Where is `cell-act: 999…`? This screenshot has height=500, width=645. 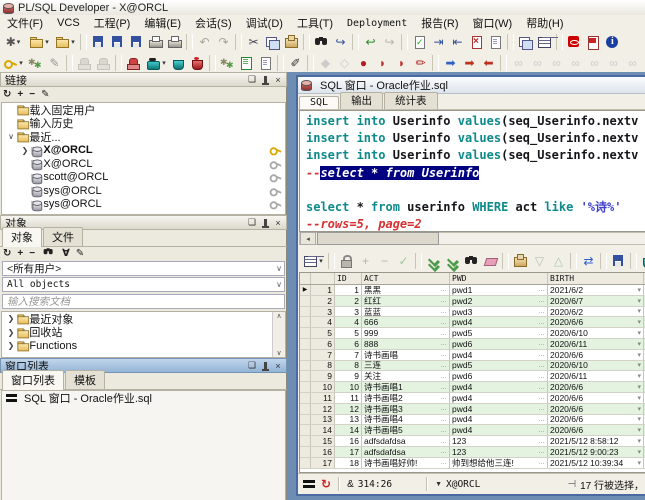 cell-act: 999… is located at coordinates (406, 333).